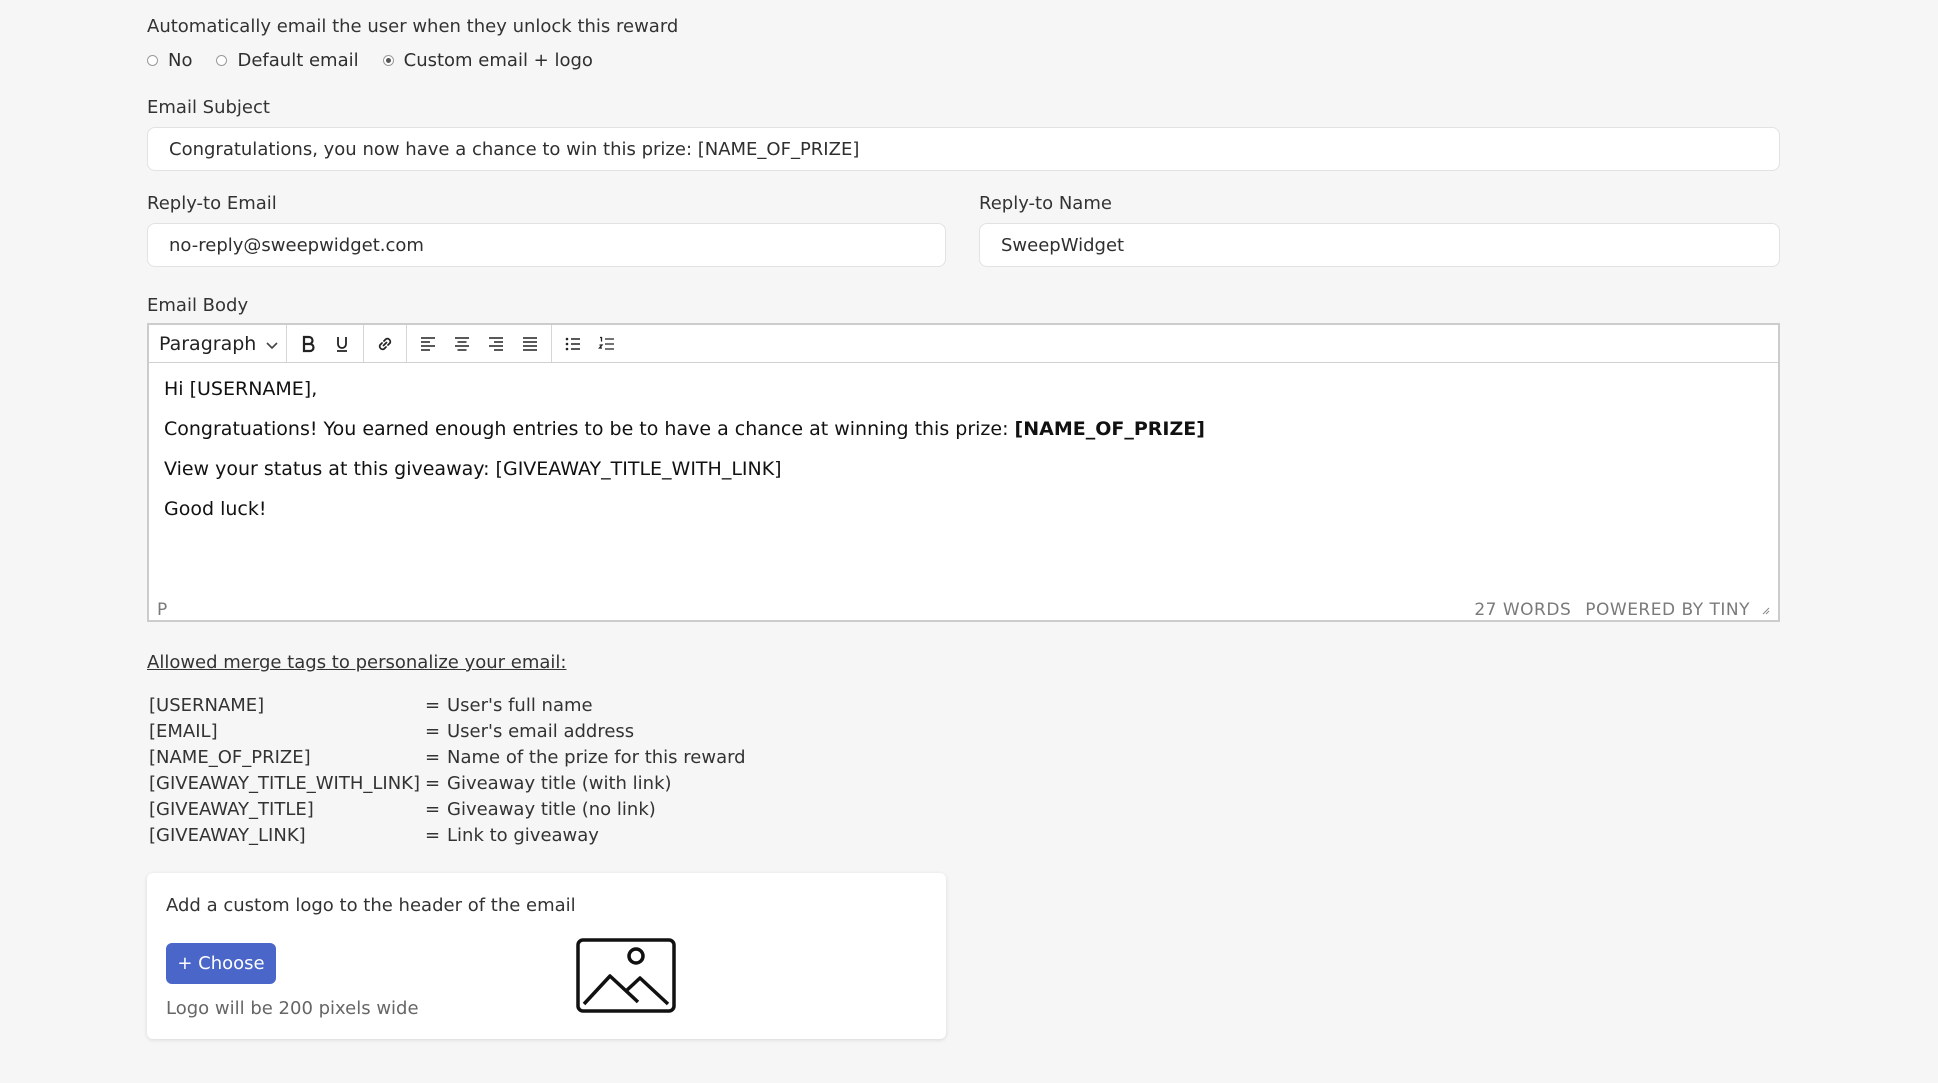 The width and height of the screenshot is (1938, 1083). What do you see at coordinates (626, 975) in the screenshot?
I see `image-placeholder-icon` at bounding box center [626, 975].